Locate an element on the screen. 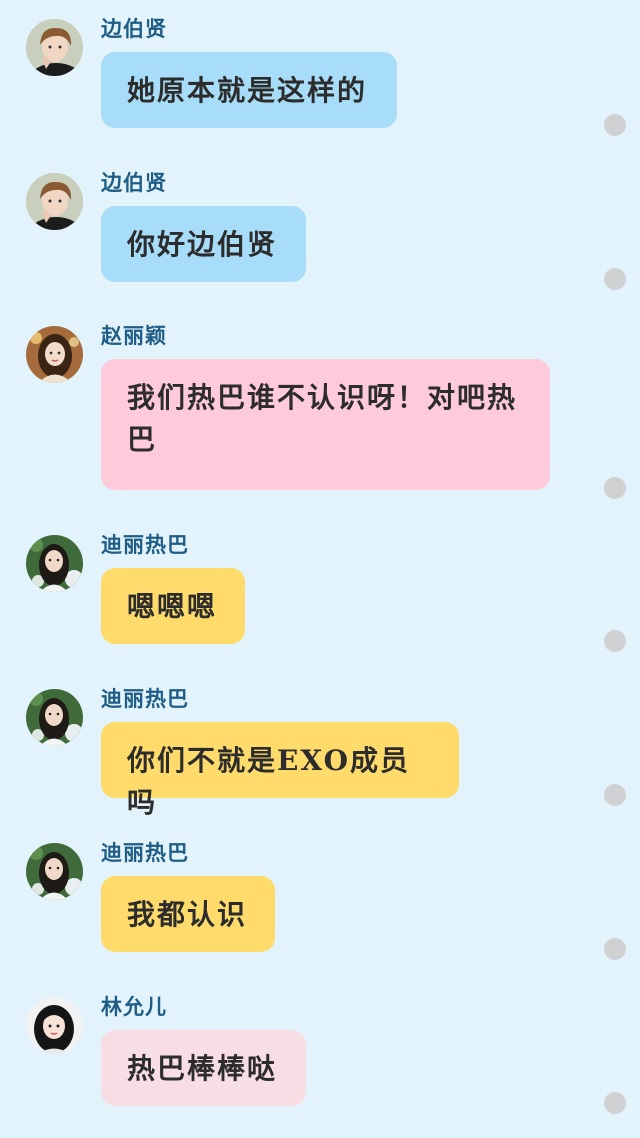 This screenshot has height=1138, width=640. sender-name: 林允儿 is located at coordinates (134, 1006).